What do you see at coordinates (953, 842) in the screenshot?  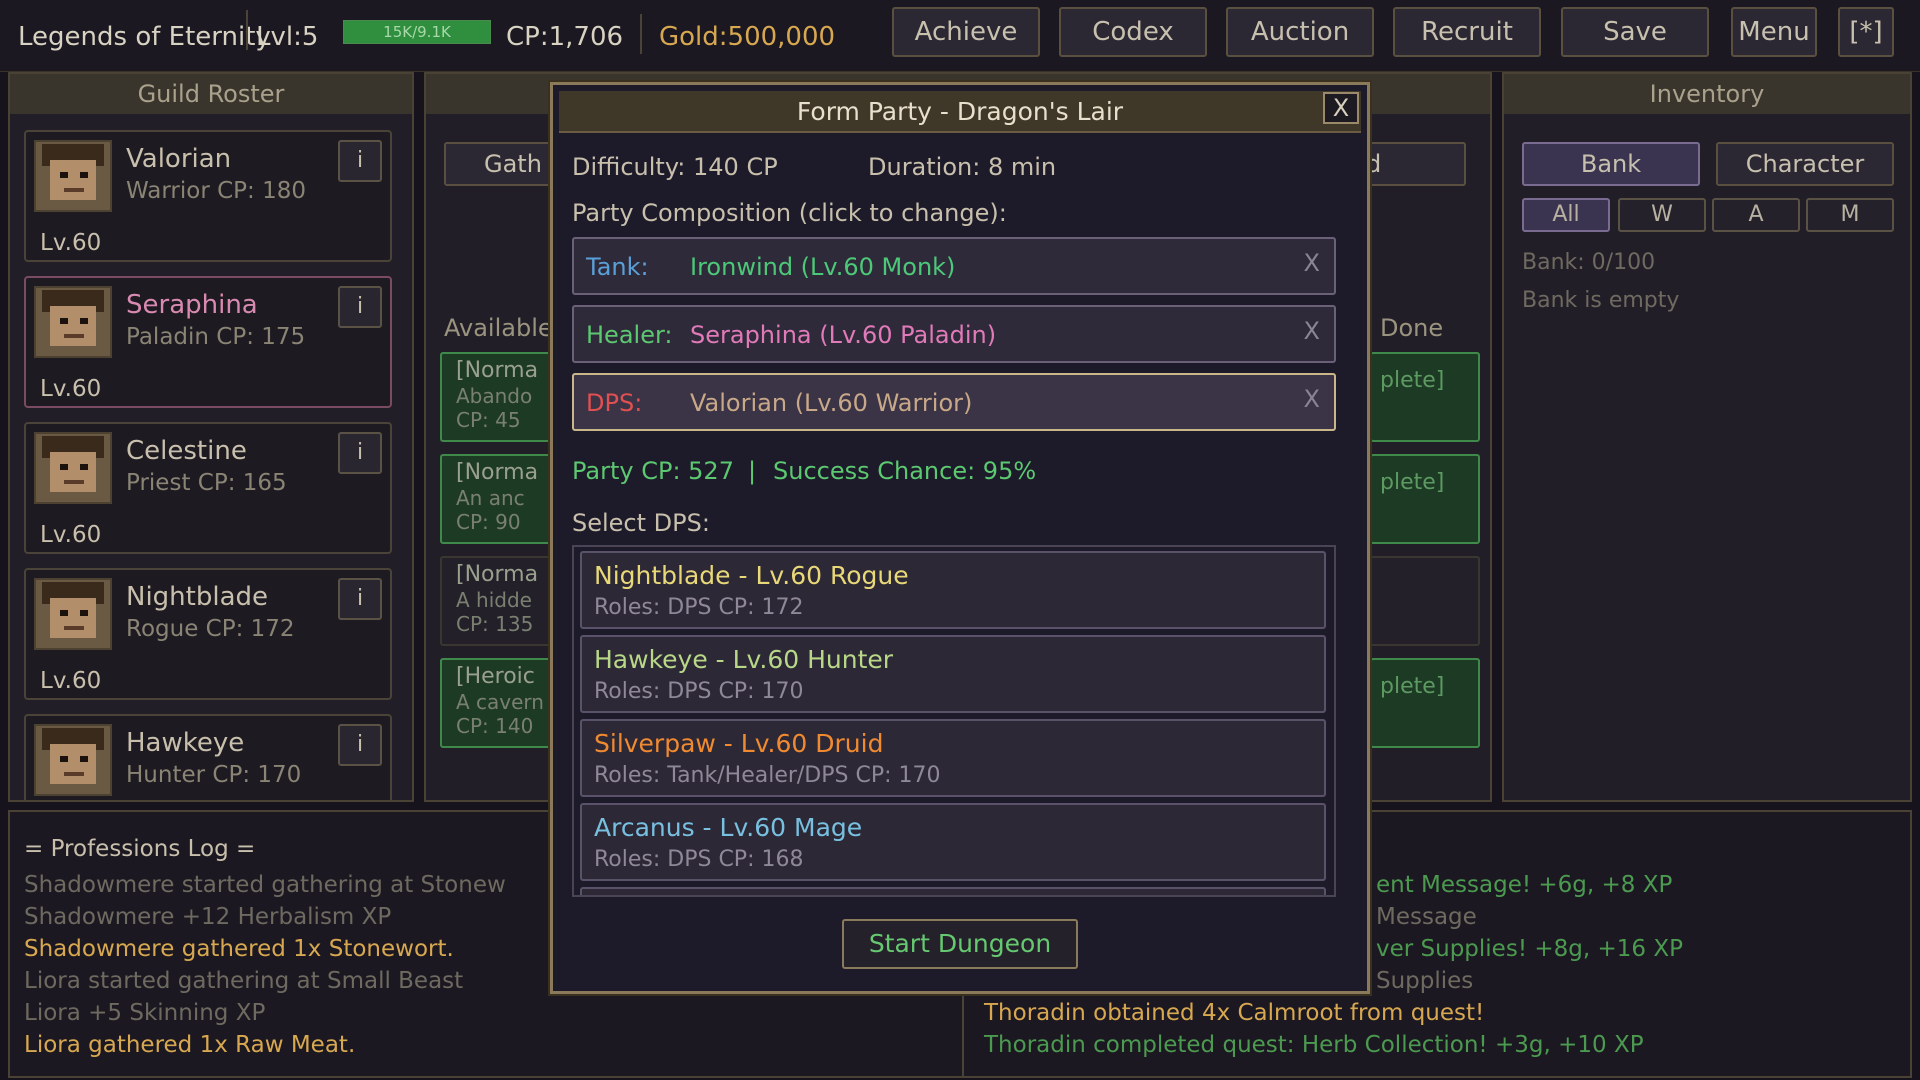 I see `dps-candidate: Arcanus - Lv.60 Mage Roles: DPS CP: 168` at bounding box center [953, 842].